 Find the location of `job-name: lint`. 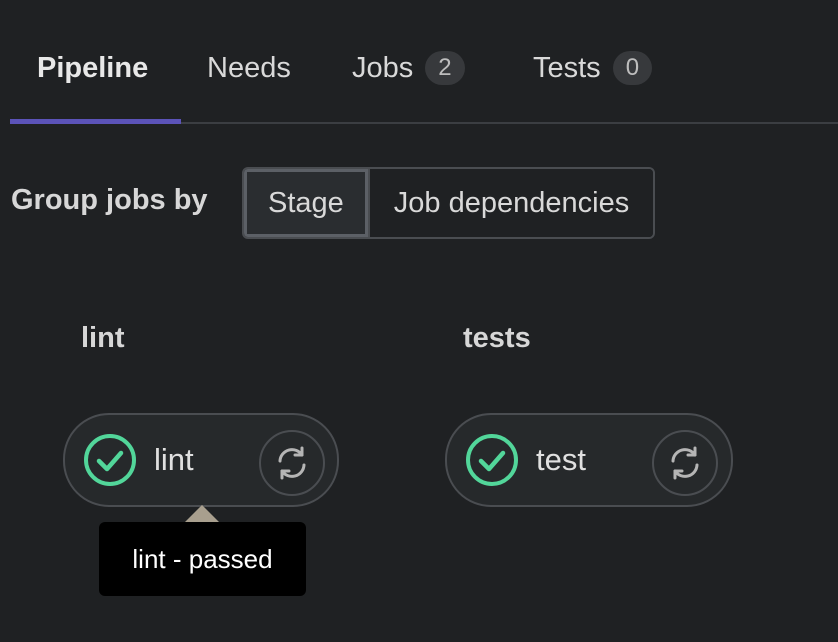

job-name: lint is located at coordinates (174, 459).